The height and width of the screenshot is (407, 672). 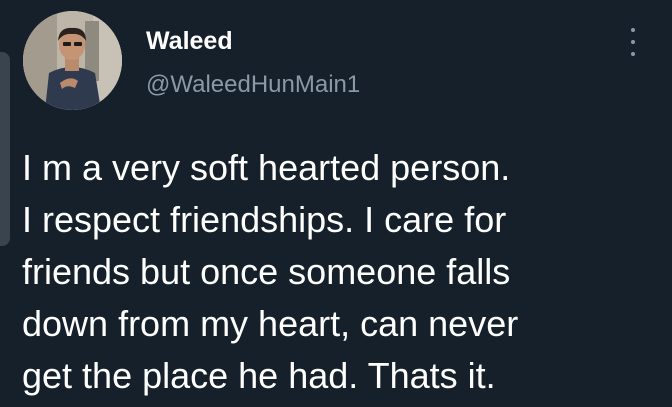 I want to click on more-options-button, so click(x=633, y=42).